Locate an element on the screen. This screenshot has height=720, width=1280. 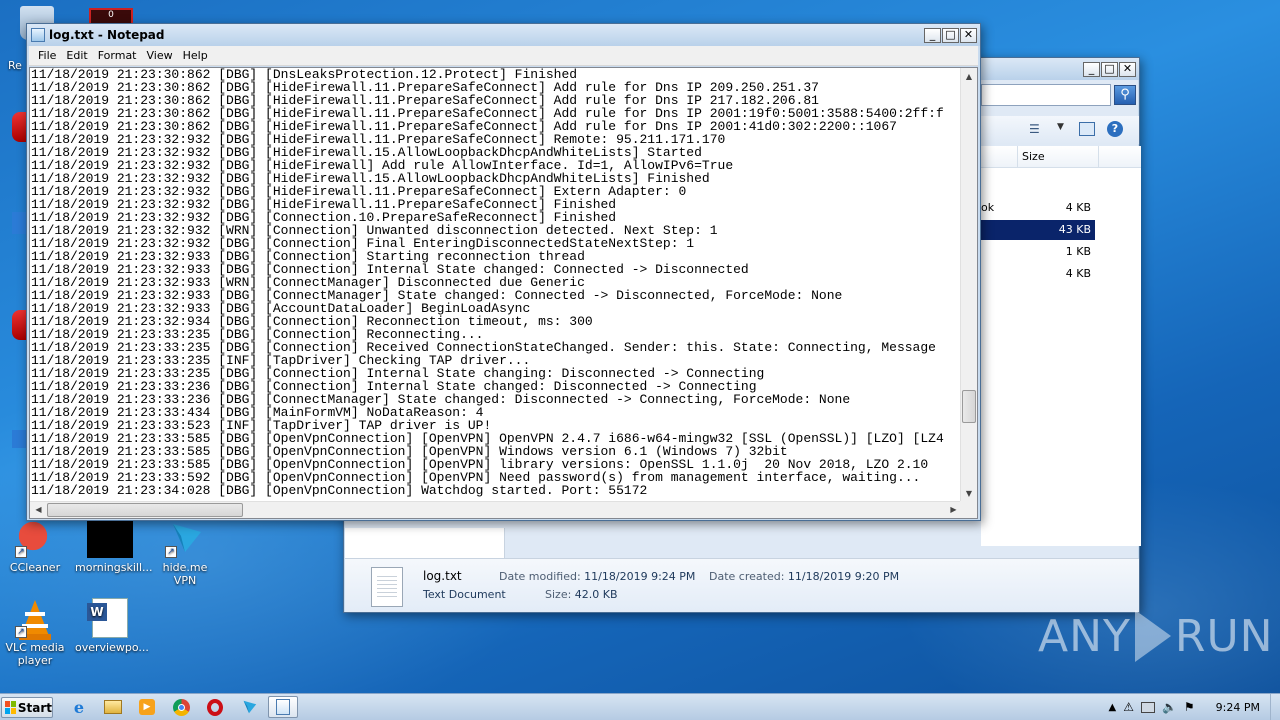
explorer-toolbar: ☰ ▼ ? is located at coordinates (1060, 130).